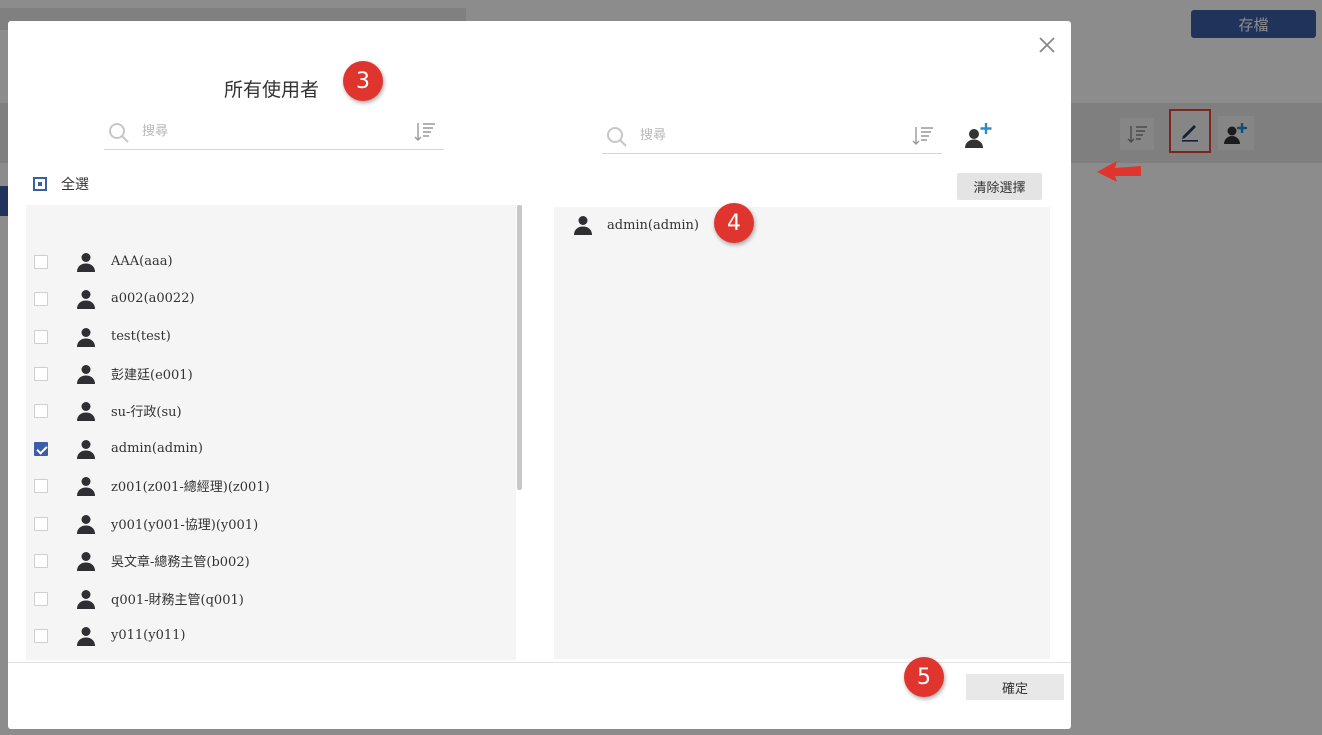 The image size is (1322, 735). What do you see at coordinates (153, 298) in the screenshot?
I see `user-name: a002(a0022)` at bounding box center [153, 298].